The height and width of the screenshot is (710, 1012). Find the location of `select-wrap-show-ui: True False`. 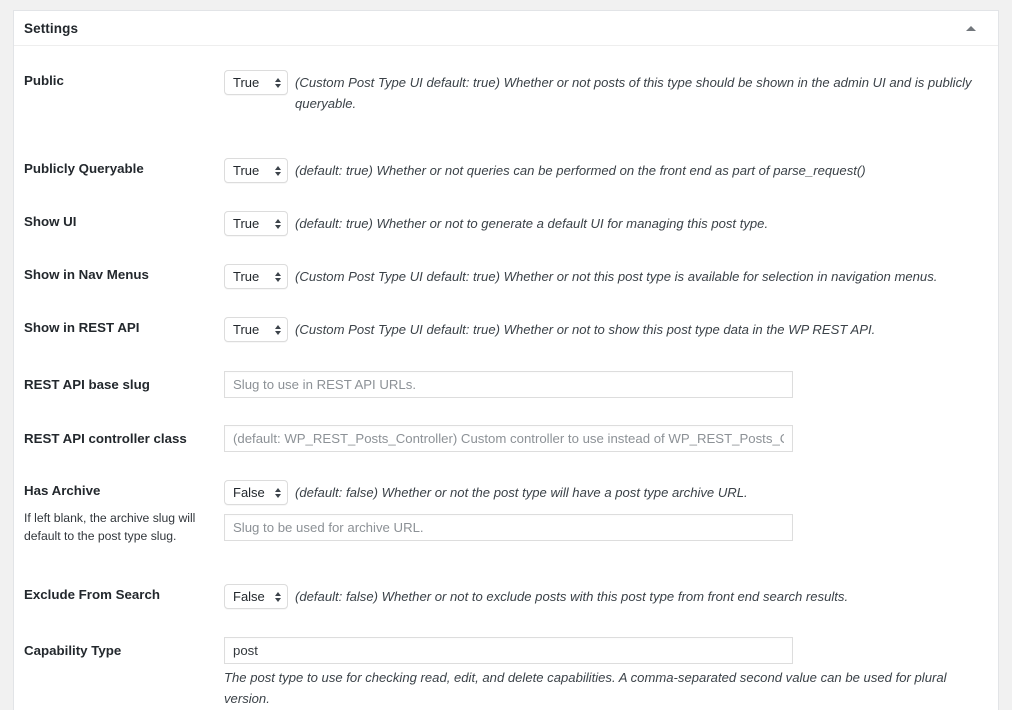

select-wrap-show-ui: True False is located at coordinates (256, 224).